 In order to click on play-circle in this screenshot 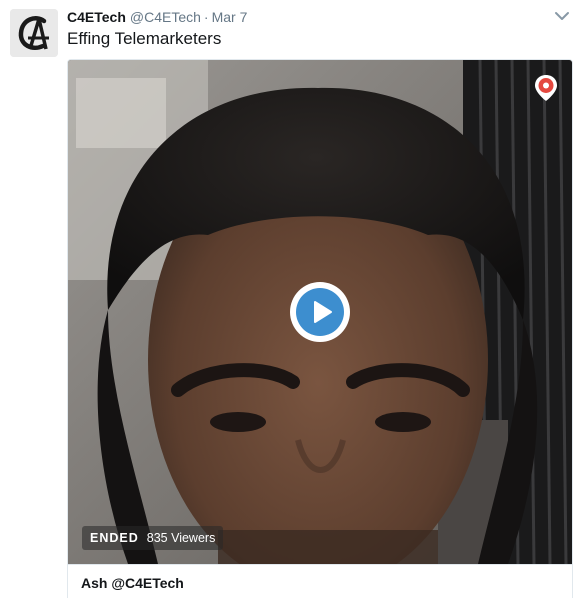, I will do `click(320, 312)`.